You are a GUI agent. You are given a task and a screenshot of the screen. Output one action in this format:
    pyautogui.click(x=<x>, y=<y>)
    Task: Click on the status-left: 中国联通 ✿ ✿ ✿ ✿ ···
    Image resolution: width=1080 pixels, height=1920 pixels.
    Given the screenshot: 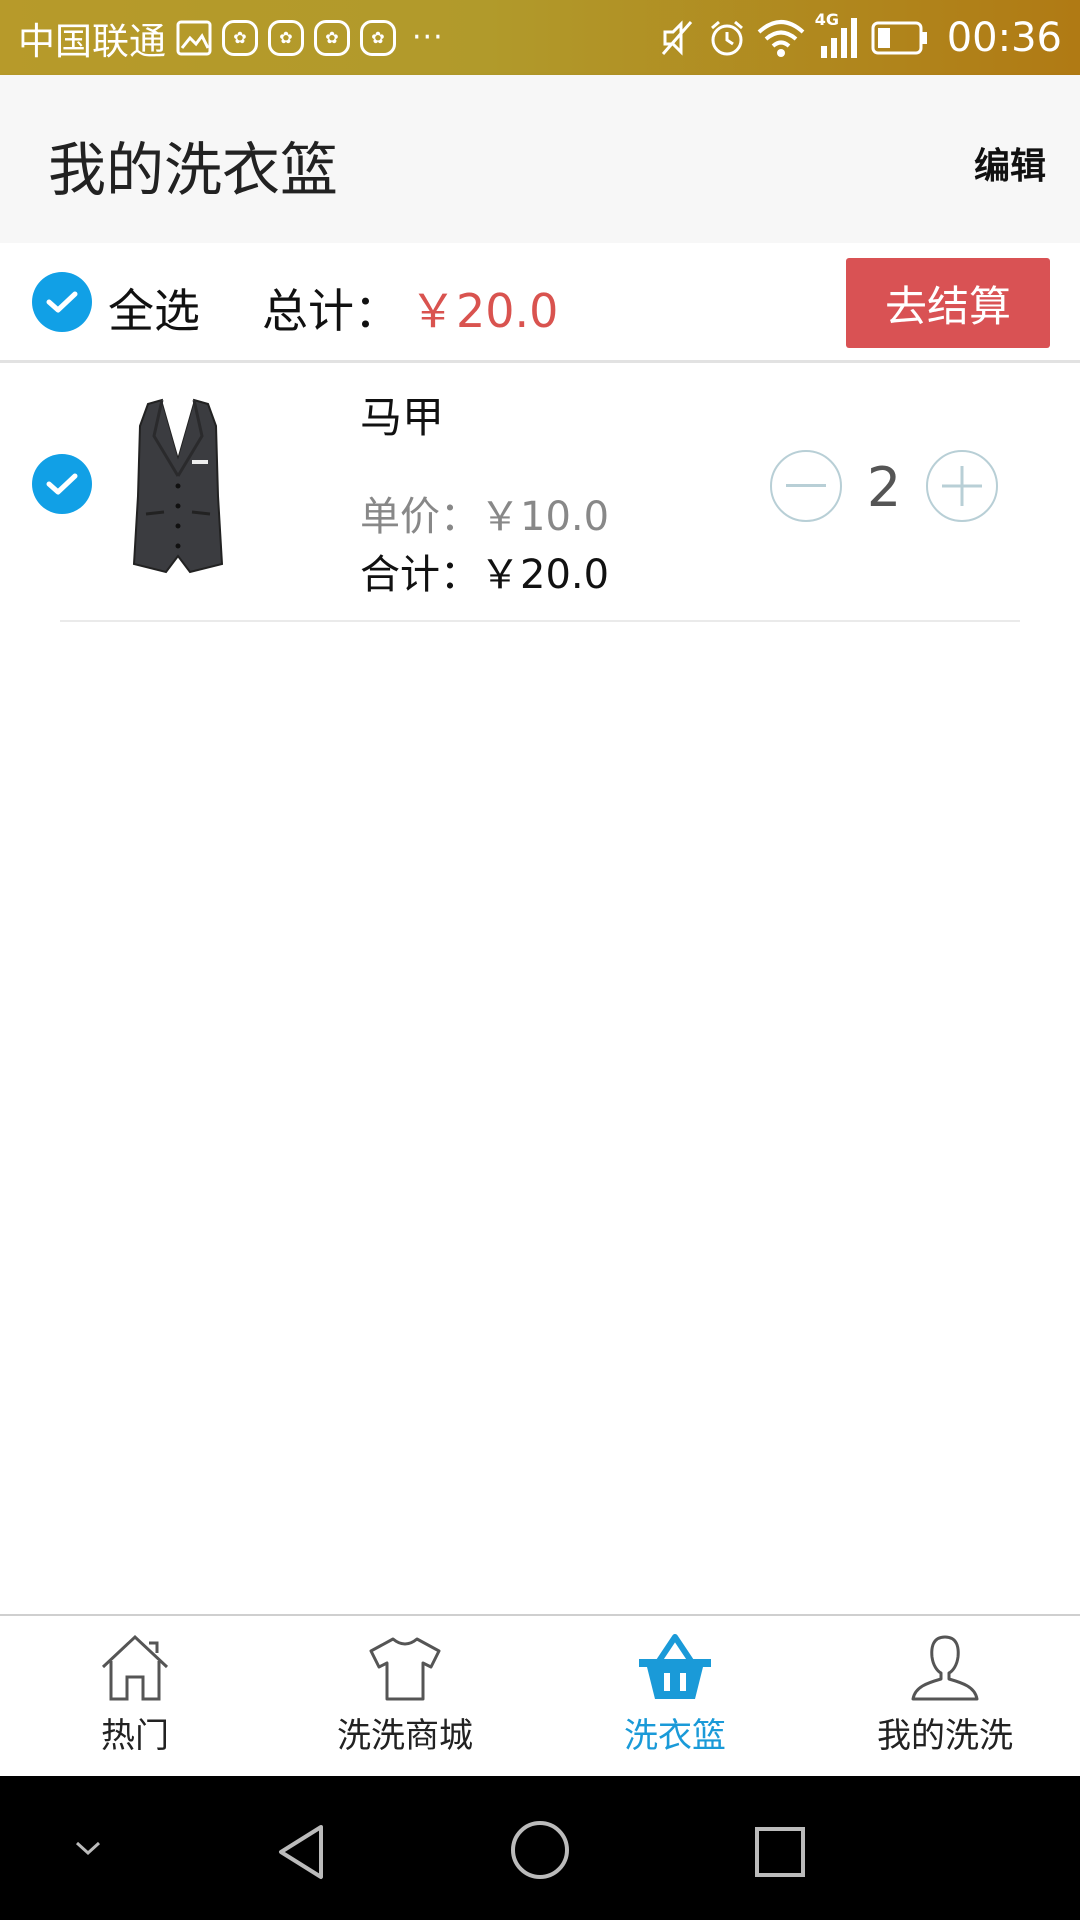 What is the action you would take?
    pyautogui.click(x=231, y=38)
    